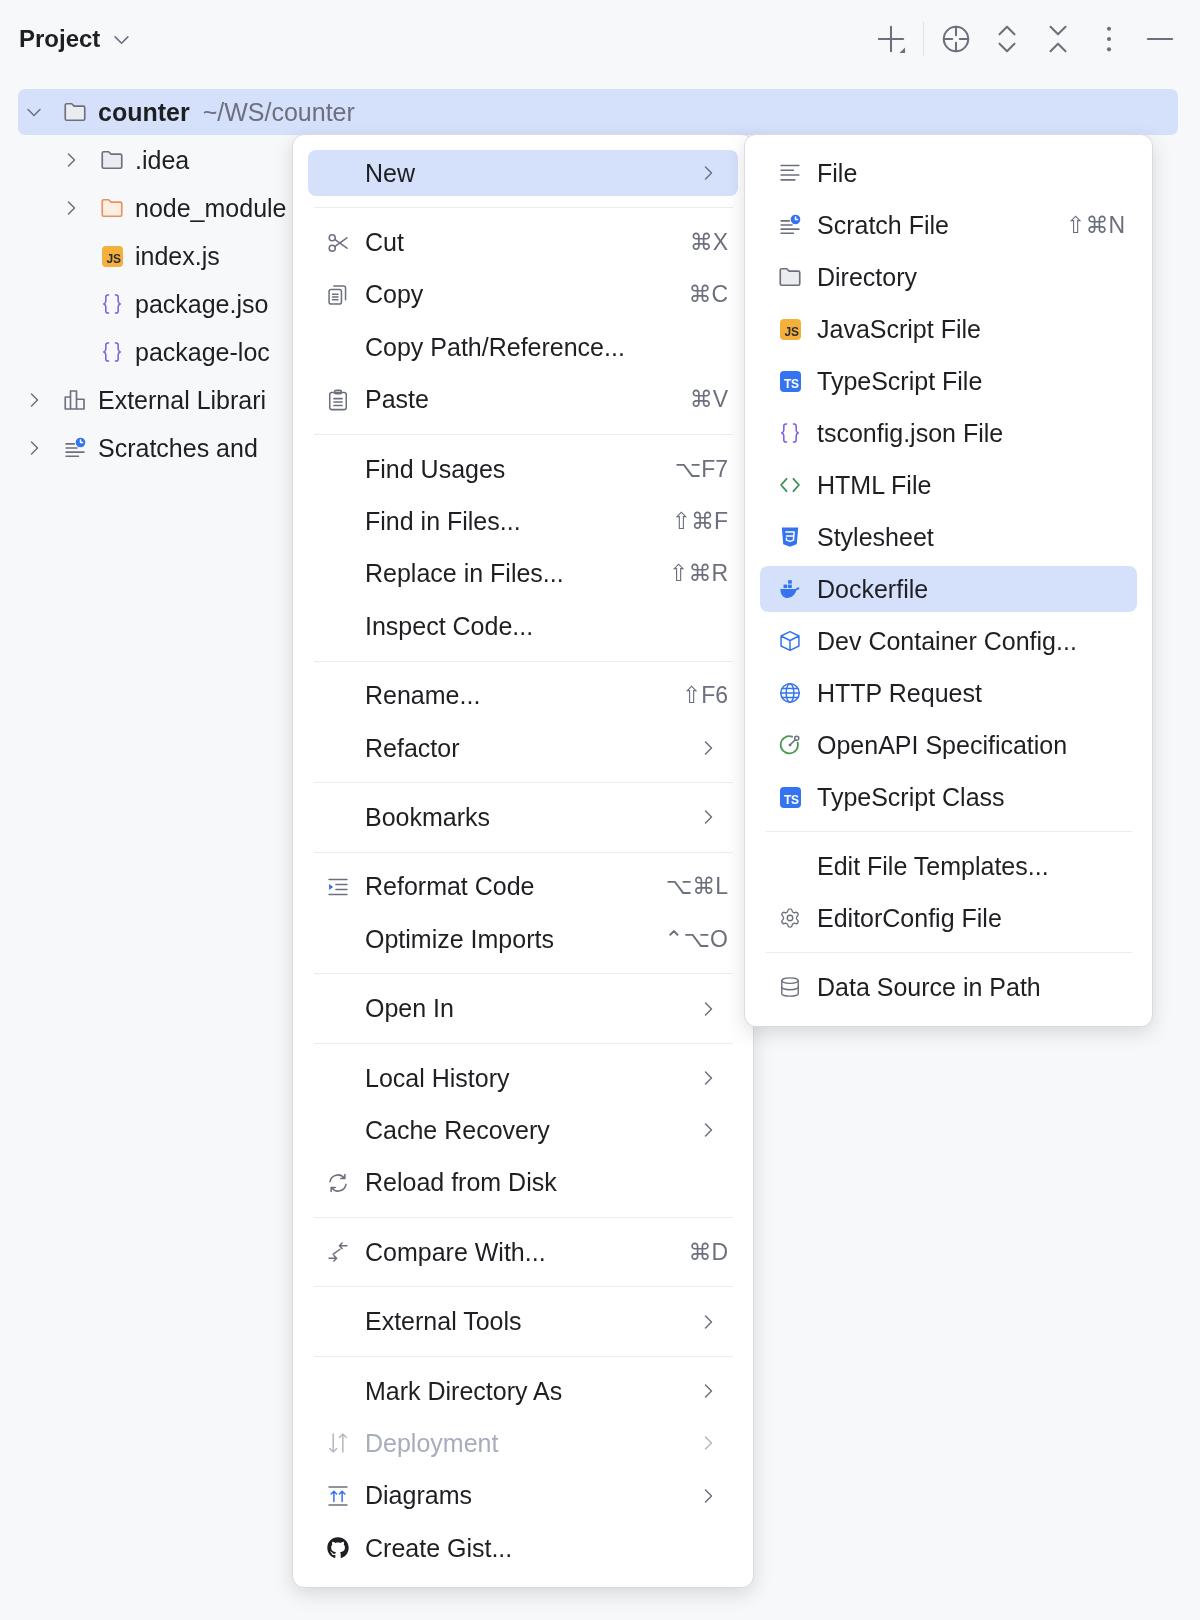 The height and width of the screenshot is (1620, 1200). I want to click on shortcut-text: ⇧⌘R, so click(698, 574).